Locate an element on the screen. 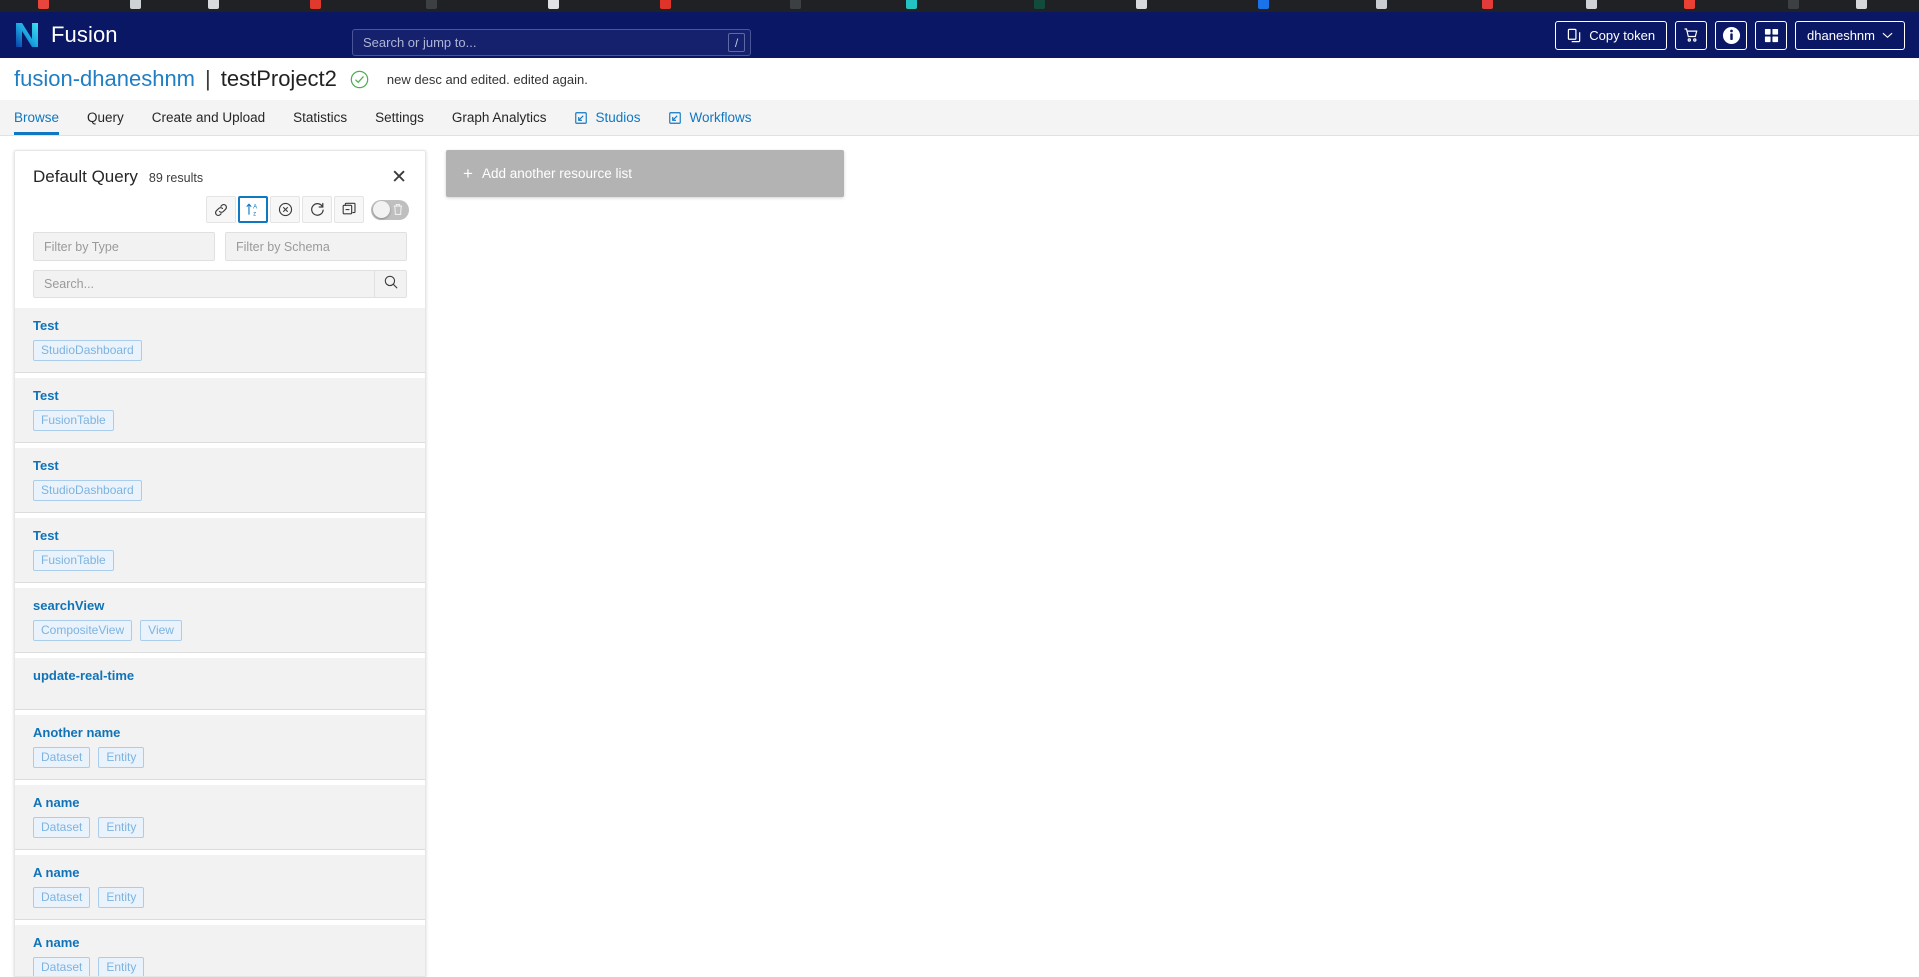  result-type-chip: StudioDashboard is located at coordinates (87, 491).